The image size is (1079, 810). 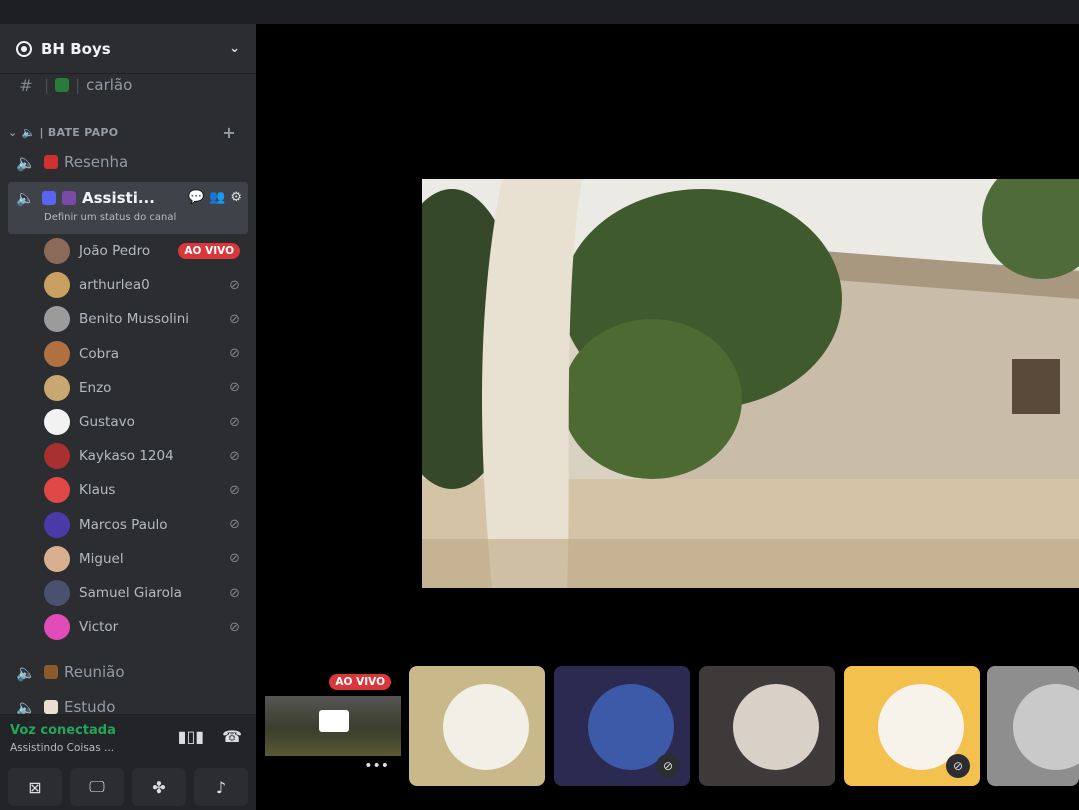 I want to click on user-name: Victor, so click(x=99, y=627).